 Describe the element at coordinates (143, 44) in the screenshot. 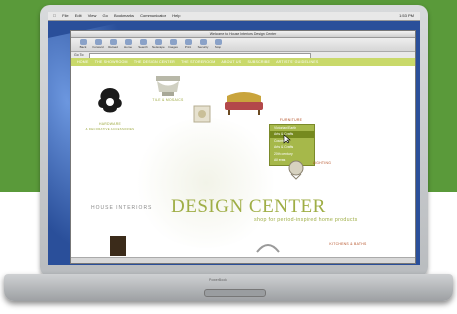

I see `search-button: Search` at that location.